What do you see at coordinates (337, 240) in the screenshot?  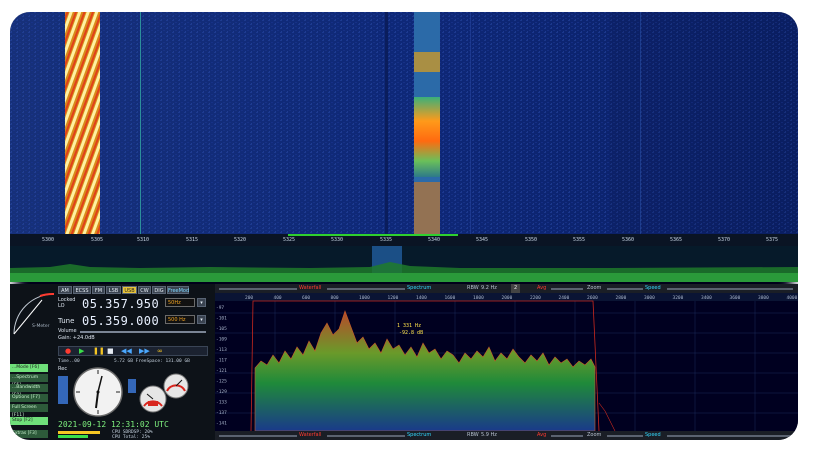 I see `ruler-tick: 5330` at bounding box center [337, 240].